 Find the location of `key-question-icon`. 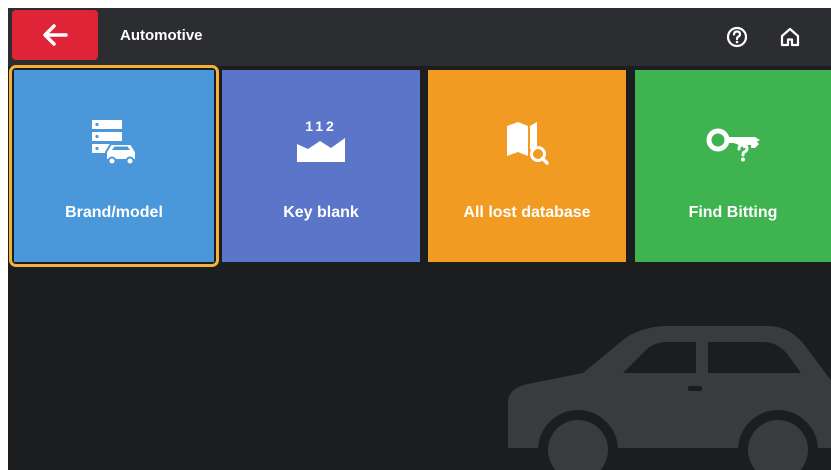

key-question-icon is located at coordinates (733, 145).